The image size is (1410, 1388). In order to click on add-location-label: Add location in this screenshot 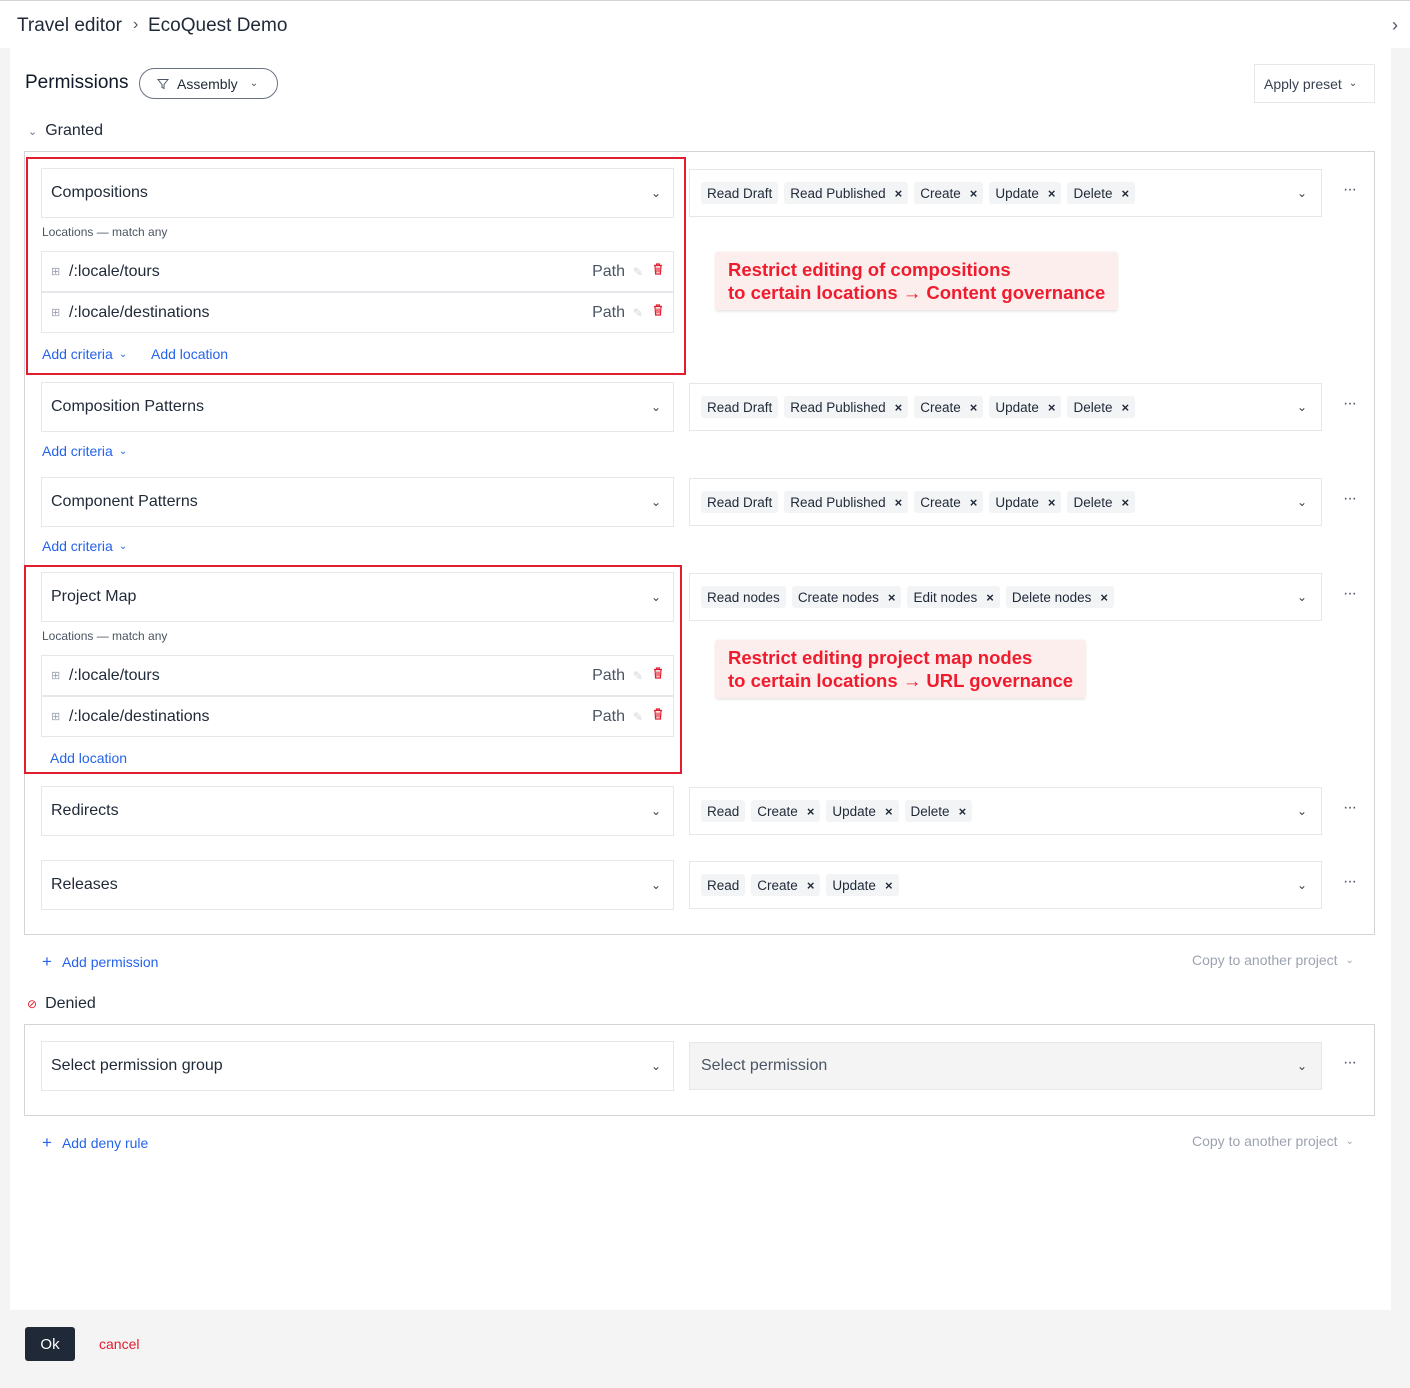, I will do `click(190, 354)`.